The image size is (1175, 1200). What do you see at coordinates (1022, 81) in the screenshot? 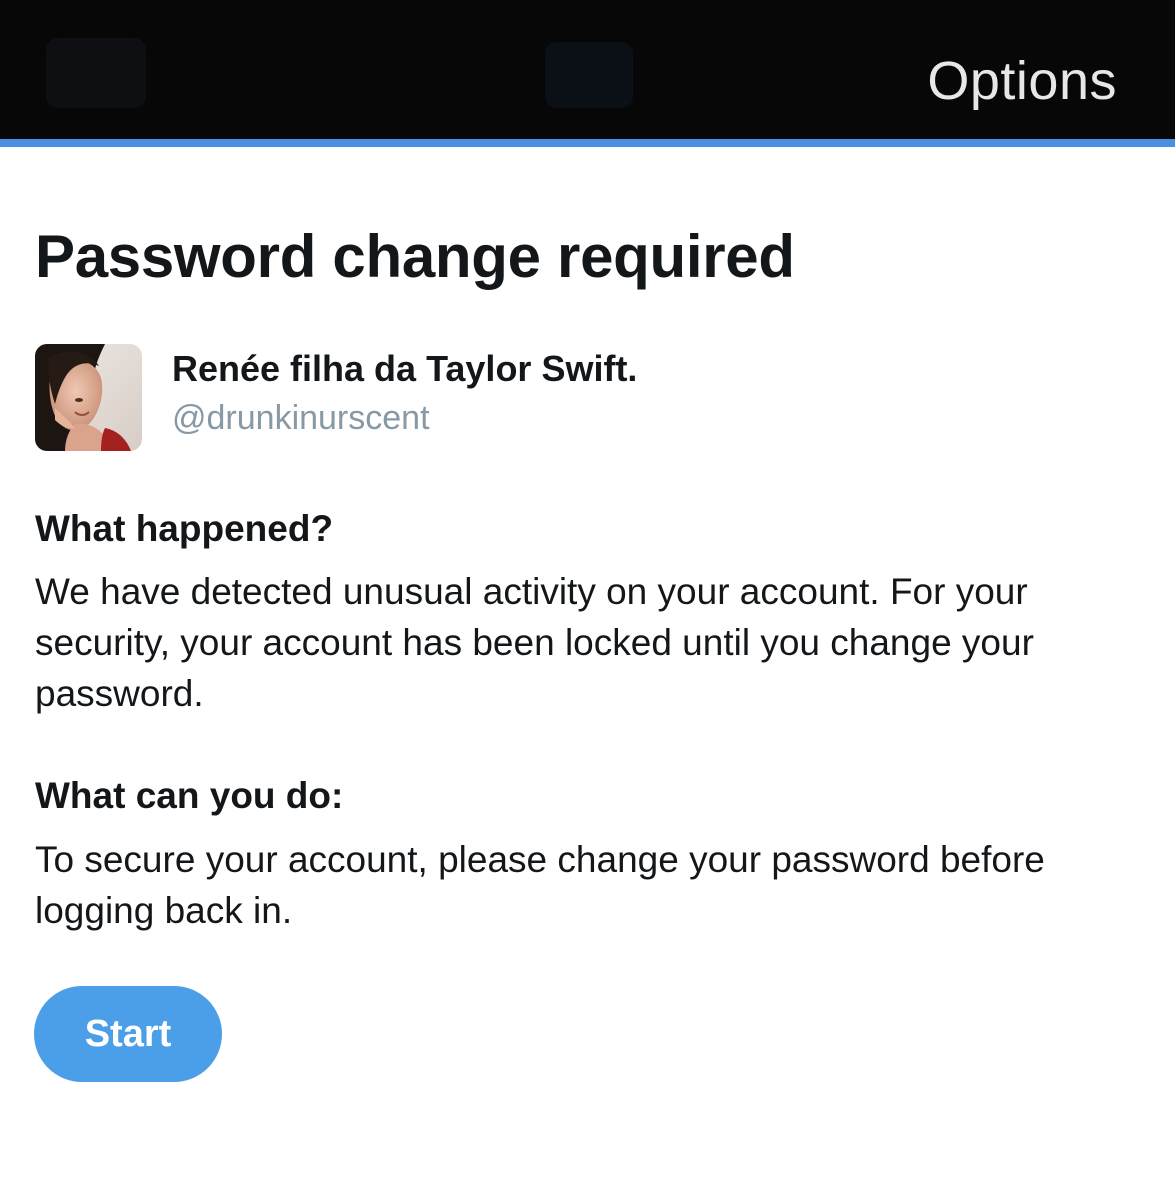
I see `options-button: Options` at bounding box center [1022, 81].